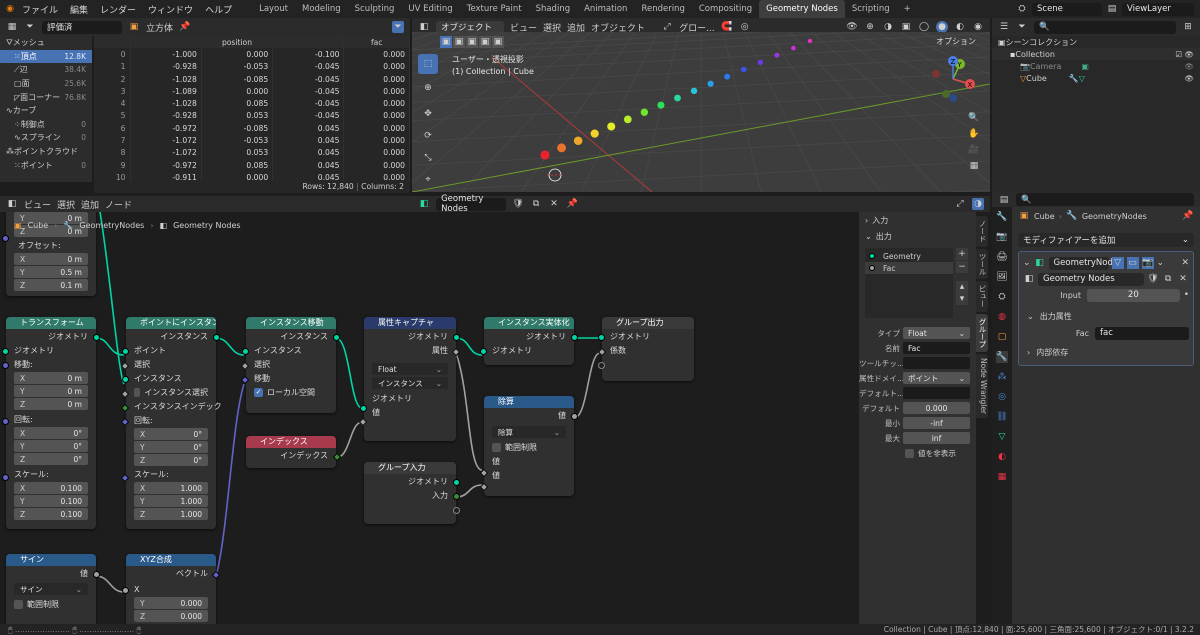 The height and width of the screenshot is (635, 1200). Describe the element at coordinates (960, 204) in the screenshot. I see `ne-snap-icon: ⤢` at that location.